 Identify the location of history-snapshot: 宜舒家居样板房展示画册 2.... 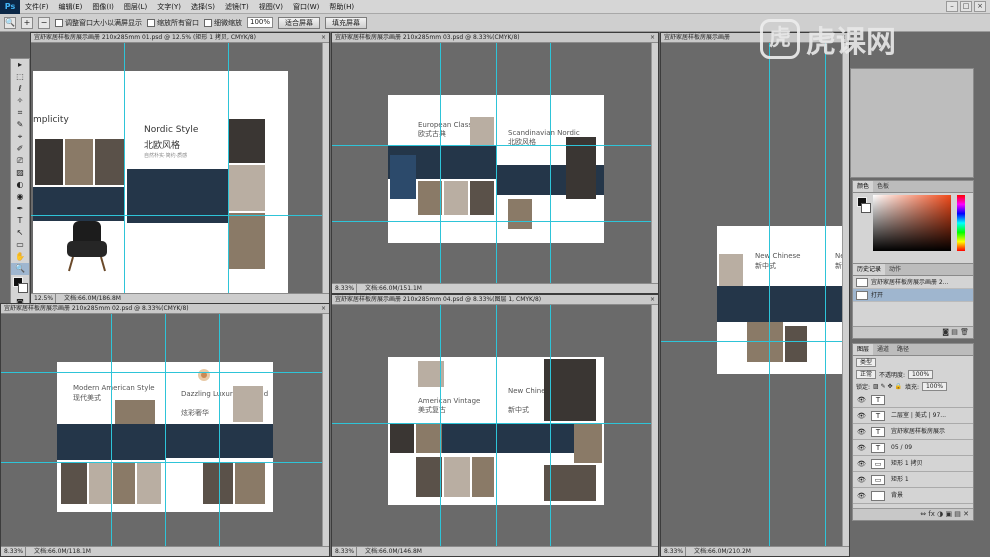
(913, 282).